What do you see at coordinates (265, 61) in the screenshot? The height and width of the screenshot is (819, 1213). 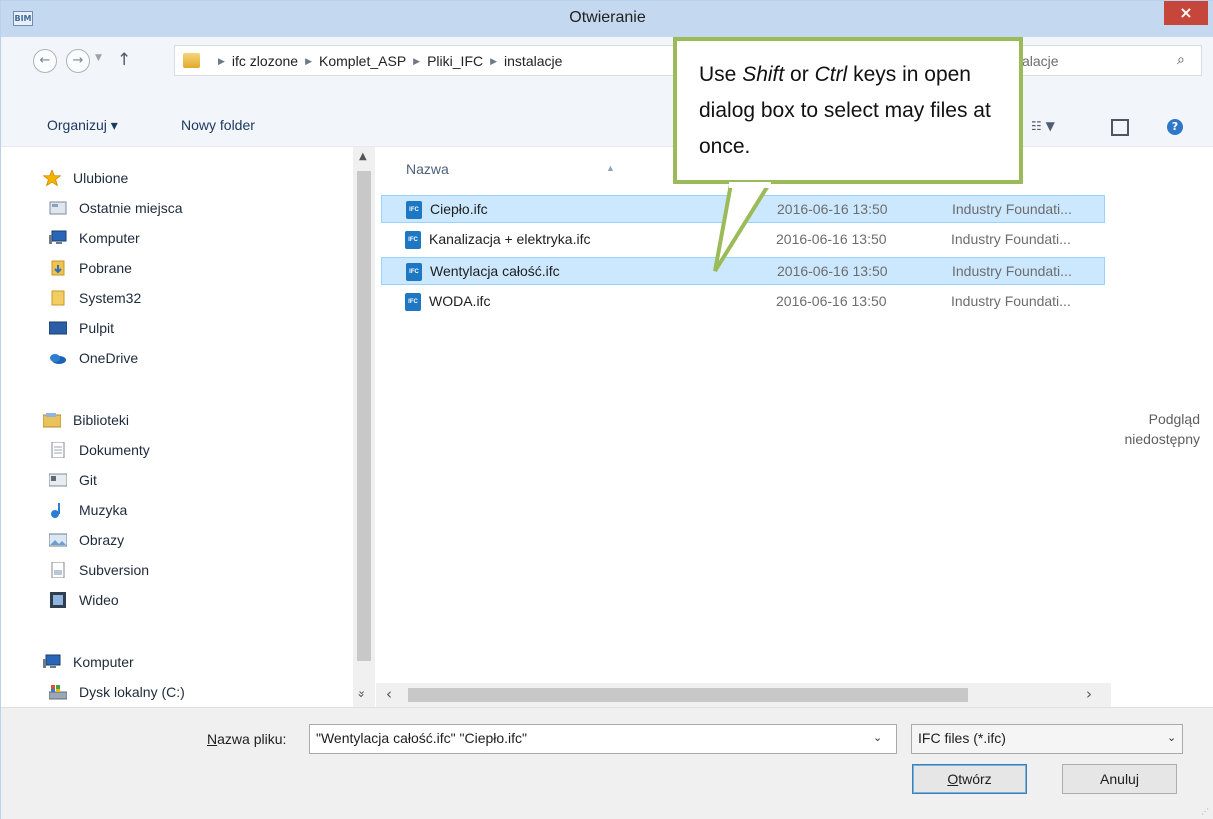 I see `breadcrumb-item: ifc zlozone` at bounding box center [265, 61].